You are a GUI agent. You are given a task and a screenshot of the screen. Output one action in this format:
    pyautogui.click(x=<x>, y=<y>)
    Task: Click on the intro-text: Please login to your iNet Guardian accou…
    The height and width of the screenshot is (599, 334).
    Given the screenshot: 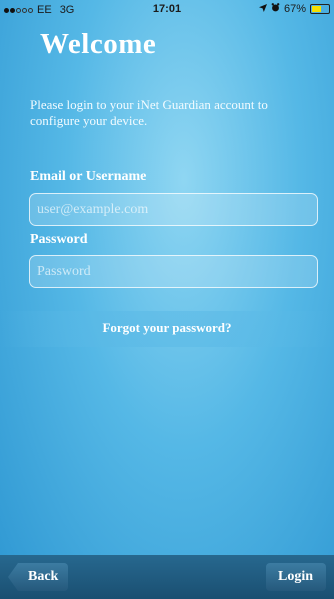 What is the action you would take?
    pyautogui.click(x=149, y=112)
    